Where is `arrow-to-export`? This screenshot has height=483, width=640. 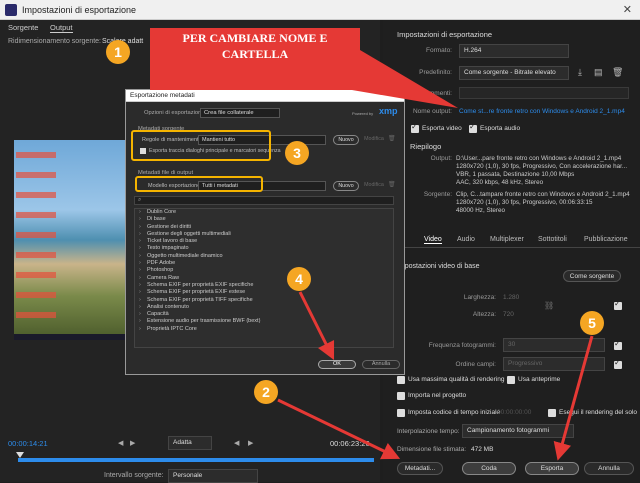 arrow-to-export is located at coordinates (573, 398).